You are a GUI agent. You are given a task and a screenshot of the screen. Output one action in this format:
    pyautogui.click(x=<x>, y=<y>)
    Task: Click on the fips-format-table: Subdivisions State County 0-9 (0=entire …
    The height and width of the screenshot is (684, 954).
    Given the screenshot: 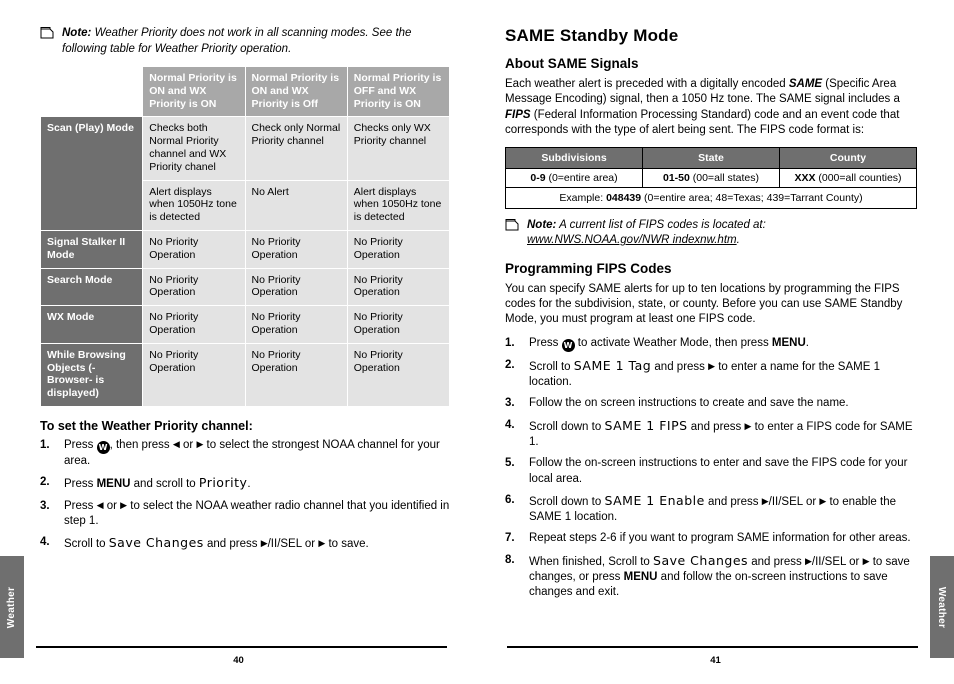 What is the action you would take?
    pyautogui.click(x=711, y=177)
    